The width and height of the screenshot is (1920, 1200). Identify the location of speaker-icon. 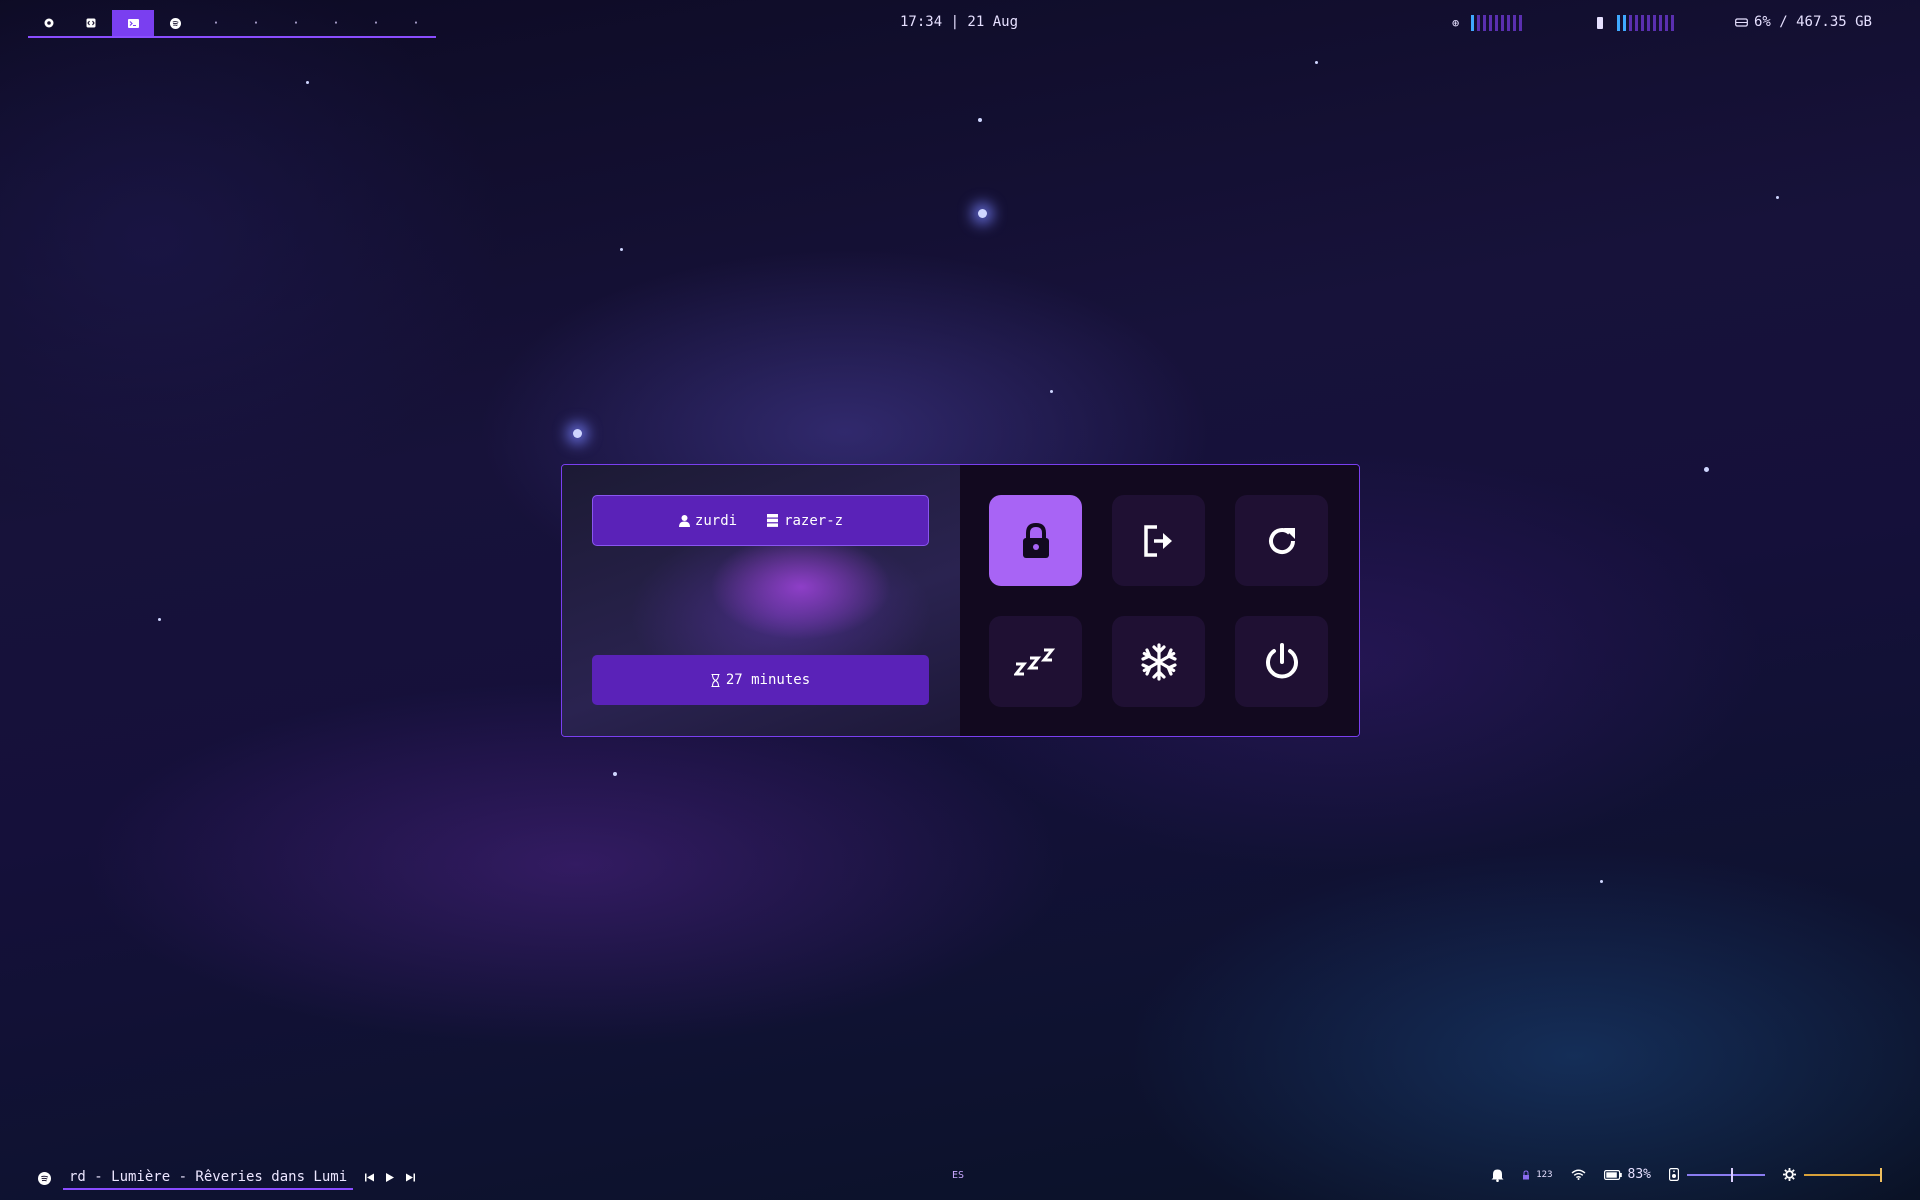
(1674, 1174).